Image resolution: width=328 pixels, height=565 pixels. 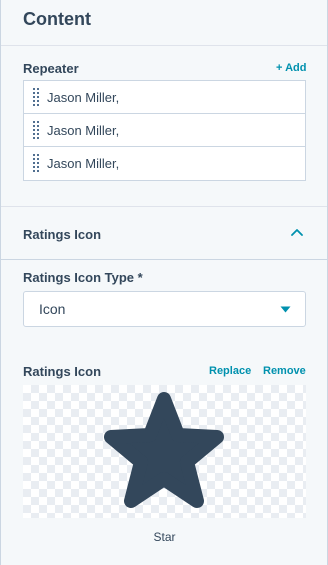 I want to click on icon-caption: Star, so click(x=164, y=537).